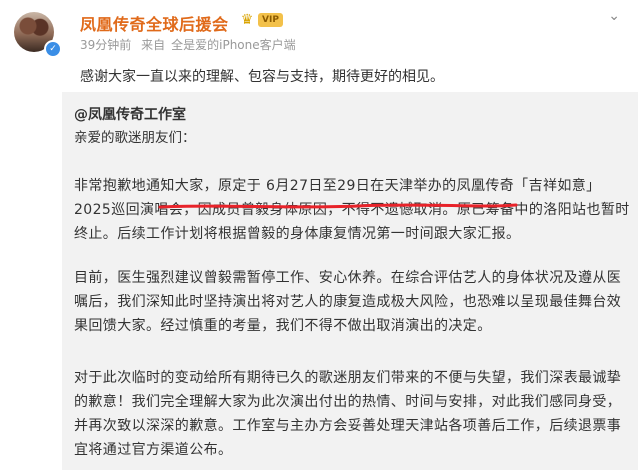  I want to click on red-underline-annotation, so click(338, 206).